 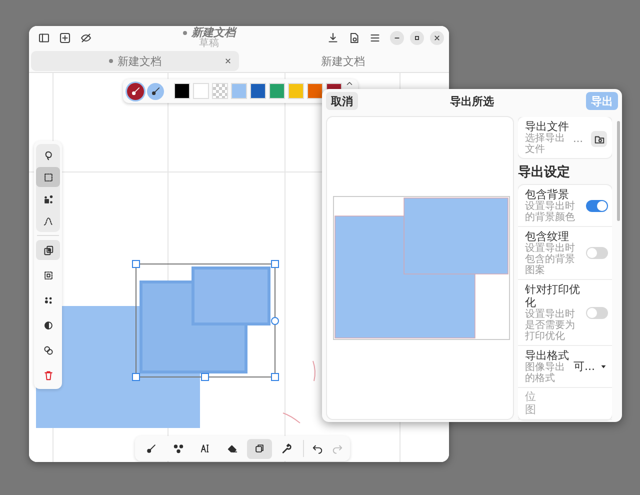 What do you see at coordinates (530, 403) in the screenshot?
I see `format-option: 位图` at bounding box center [530, 403].